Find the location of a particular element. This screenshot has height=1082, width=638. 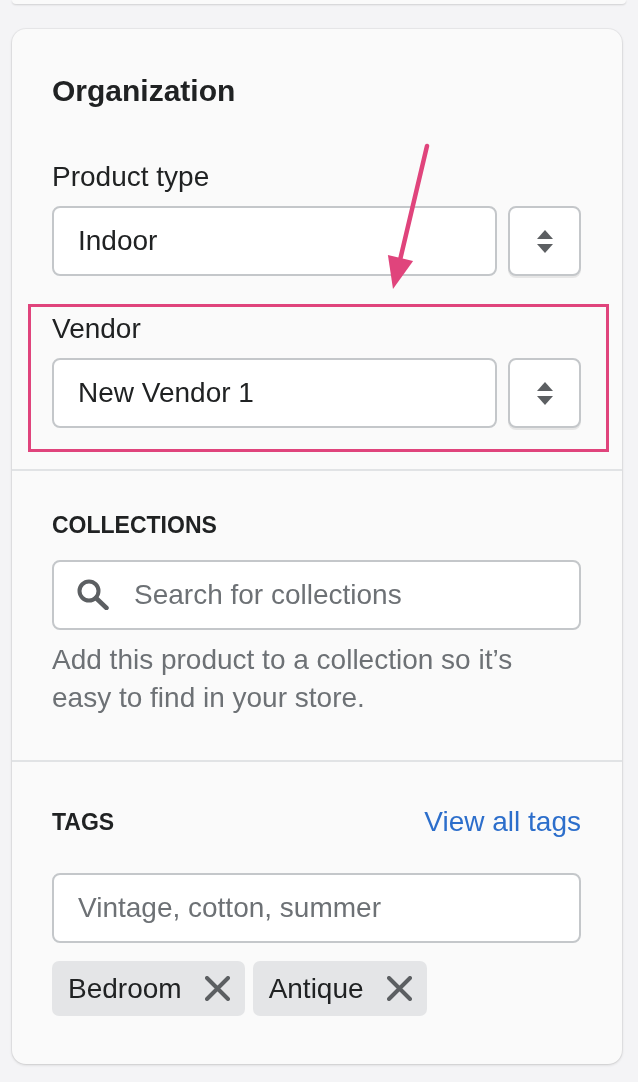

tags-input: Vintage, cotton, summer is located at coordinates (316, 908).